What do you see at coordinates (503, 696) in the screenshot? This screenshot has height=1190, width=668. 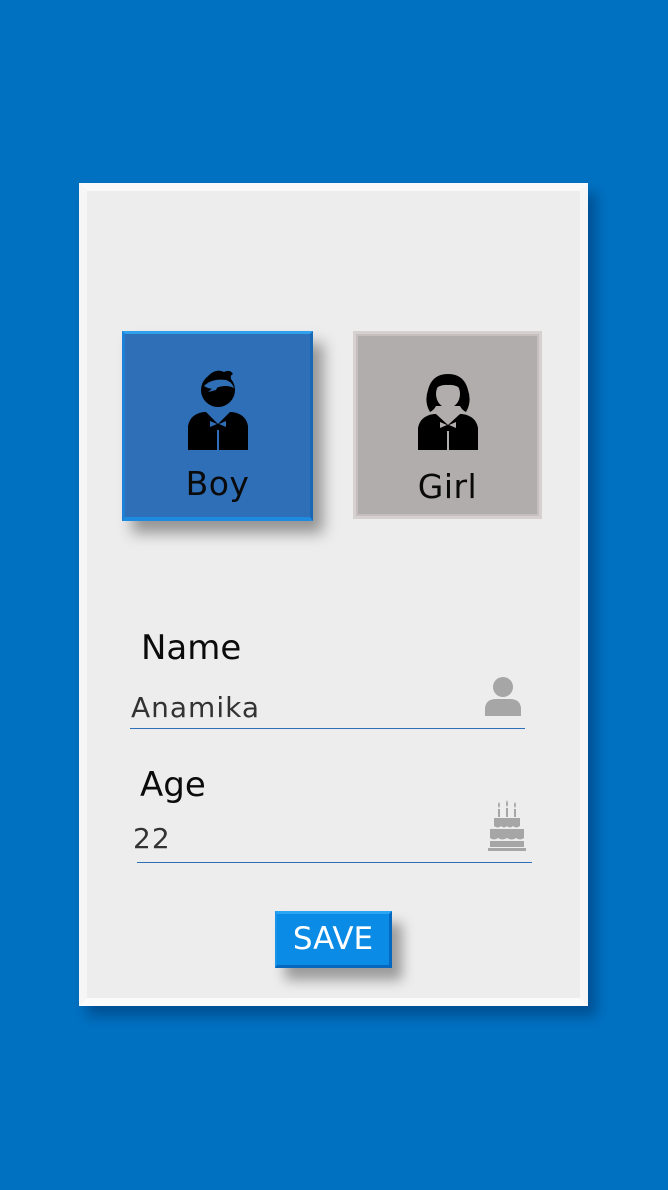 I see `person-icon` at bounding box center [503, 696].